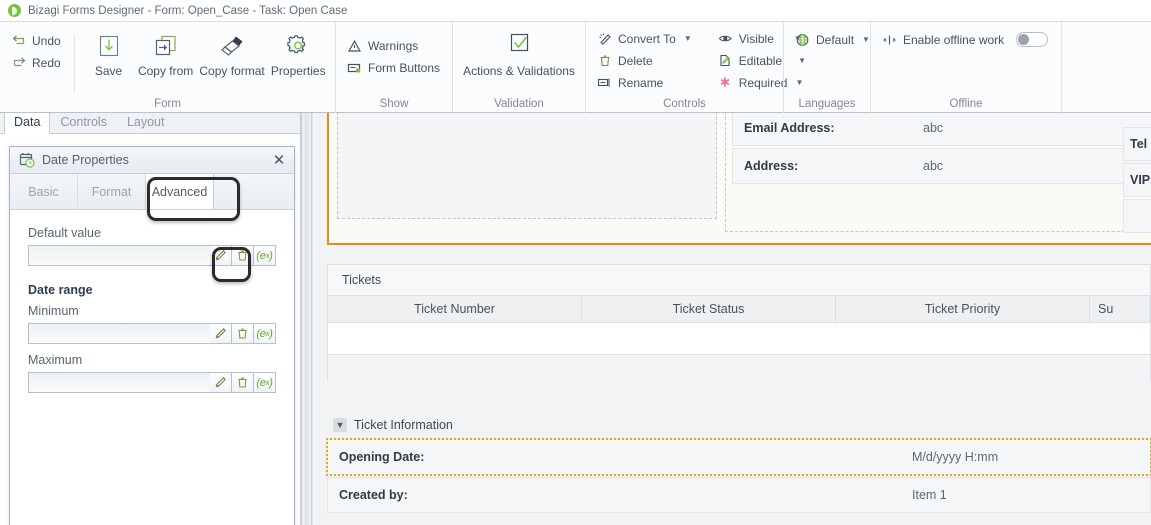 The image size is (1151, 525). I want to click on redo-button: Redo, so click(36, 62).